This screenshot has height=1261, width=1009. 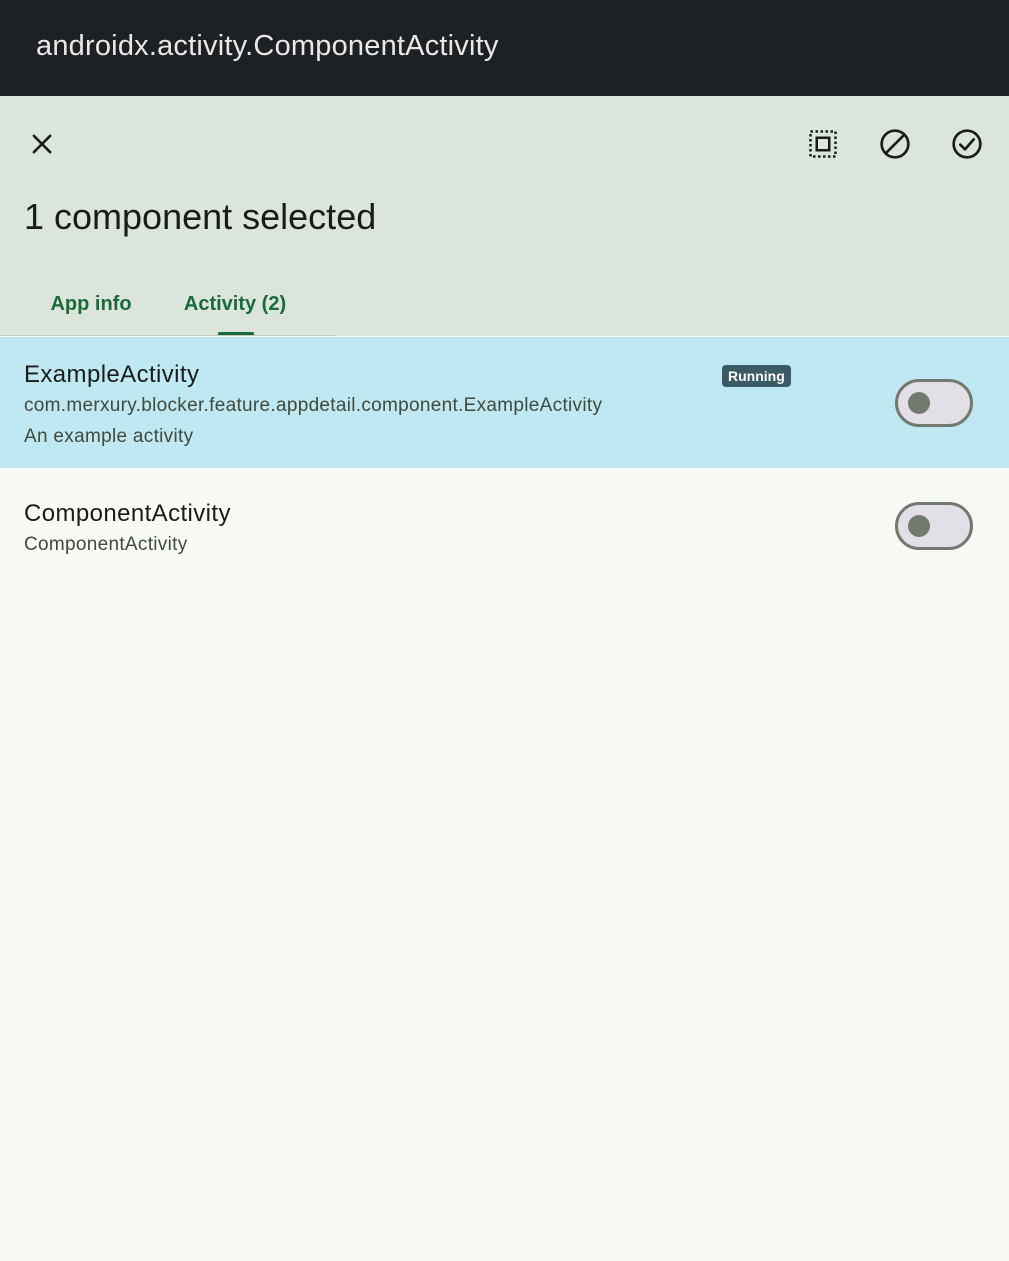 What do you see at coordinates (504, 522) in the screenshot?
I see `list-item: ComponentActivity ComponentActivity` at bounding box center [504, 522].